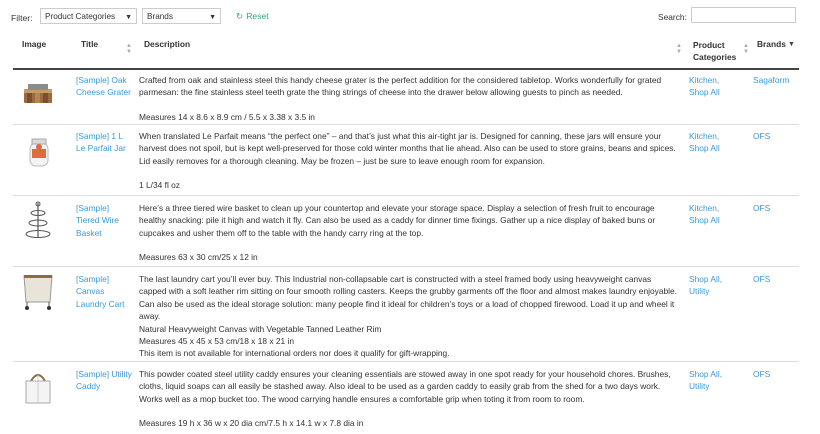 Image resolution: width=820 pixels, height=434 pixels. Describe the element at coordinates (22, 18) in the screenshot. I see `filter-label: Filter:` at that location.